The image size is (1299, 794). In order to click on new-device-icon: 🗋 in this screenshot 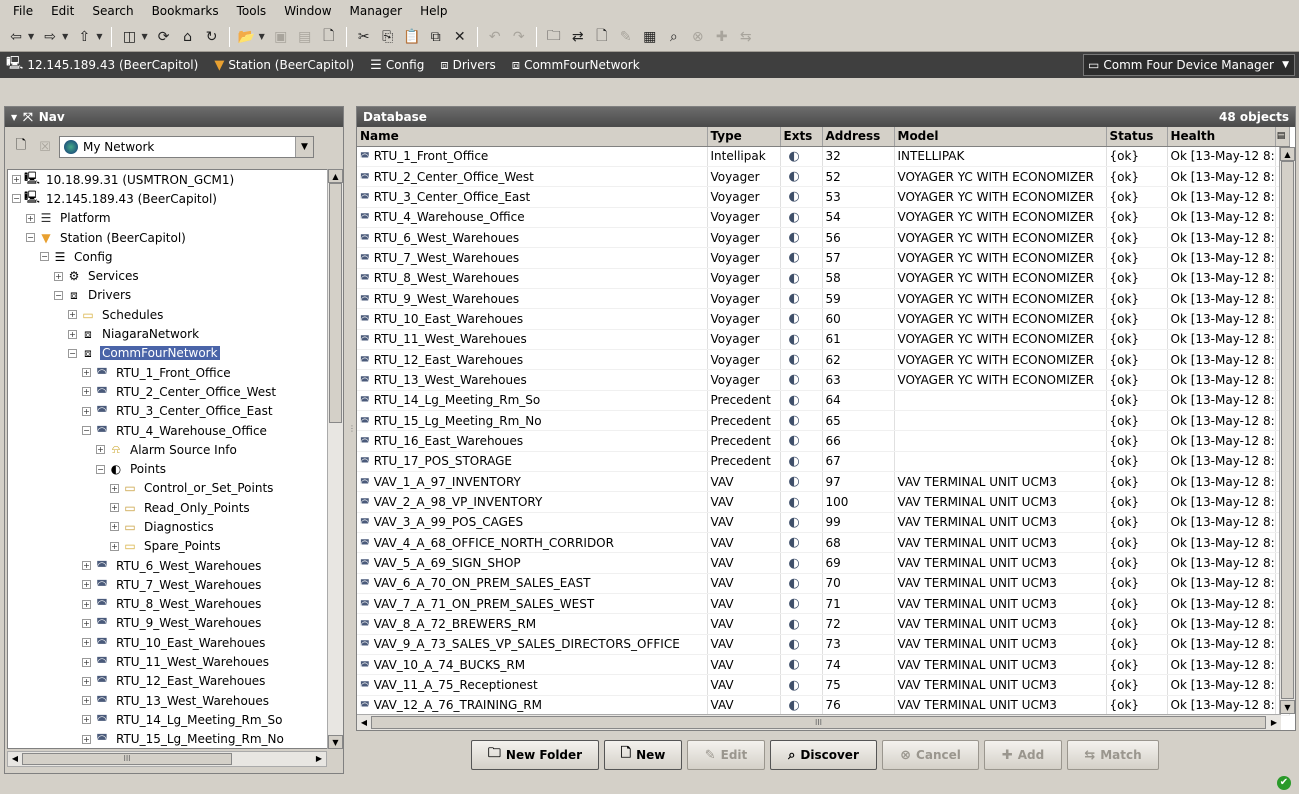, I will do `click(602, 37)`.